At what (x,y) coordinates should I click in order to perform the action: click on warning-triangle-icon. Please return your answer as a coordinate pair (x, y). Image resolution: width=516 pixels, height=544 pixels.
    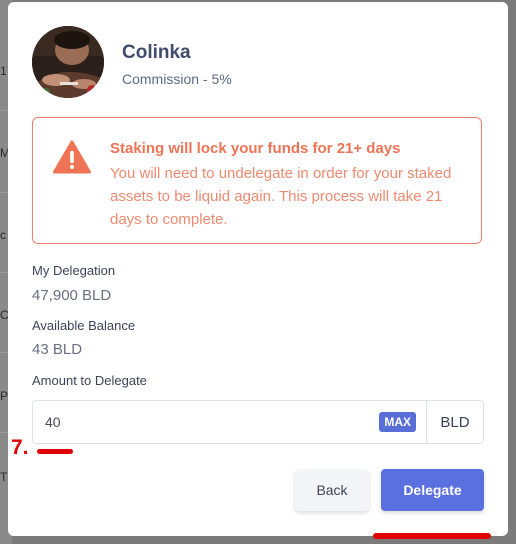
    Looking at the image, I should click on (72, 157).